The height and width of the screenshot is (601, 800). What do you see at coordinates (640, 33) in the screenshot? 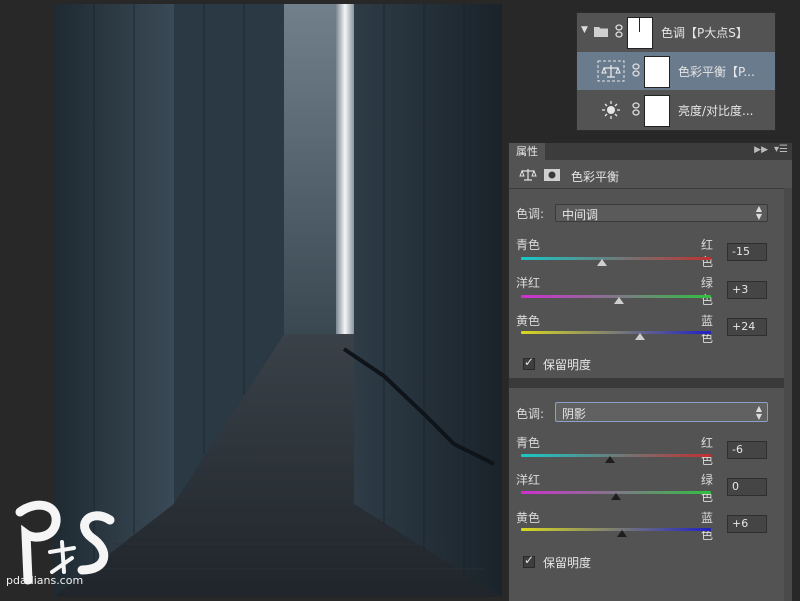
I see `group-mask-thumbnail` at bounding box center [640, 33].